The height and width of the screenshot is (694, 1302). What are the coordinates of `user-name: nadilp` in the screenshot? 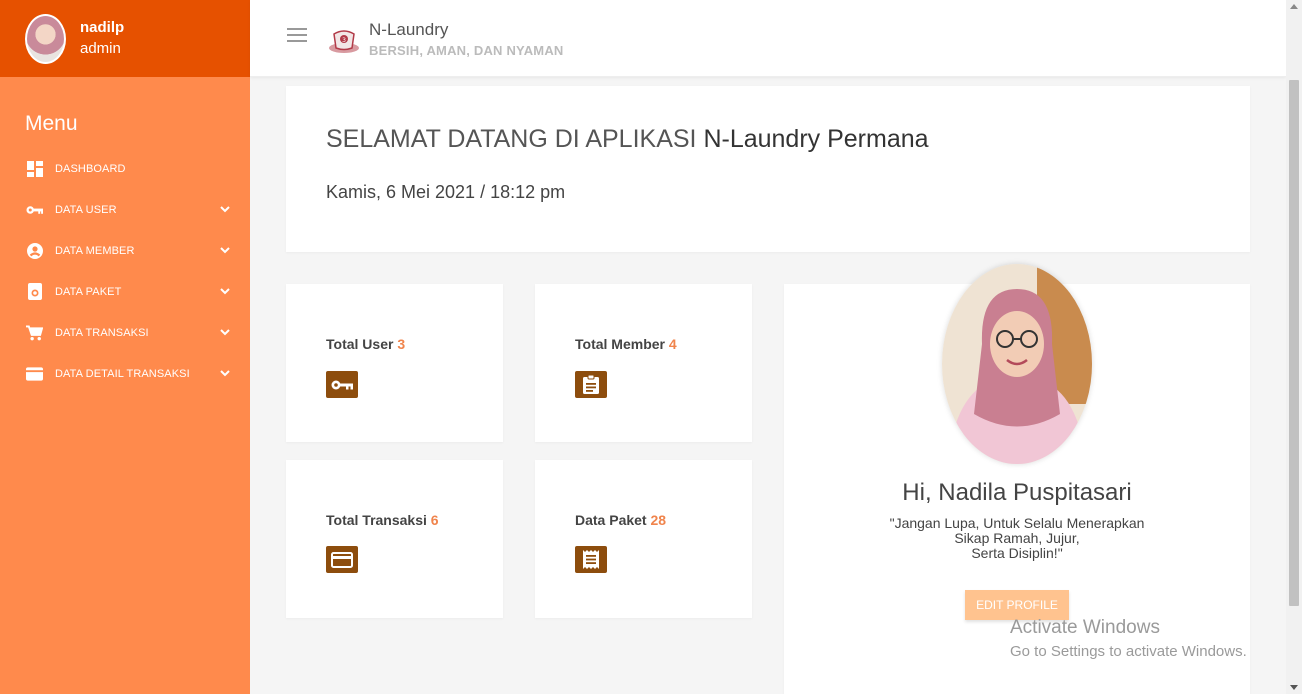 It's located at (102, 27).